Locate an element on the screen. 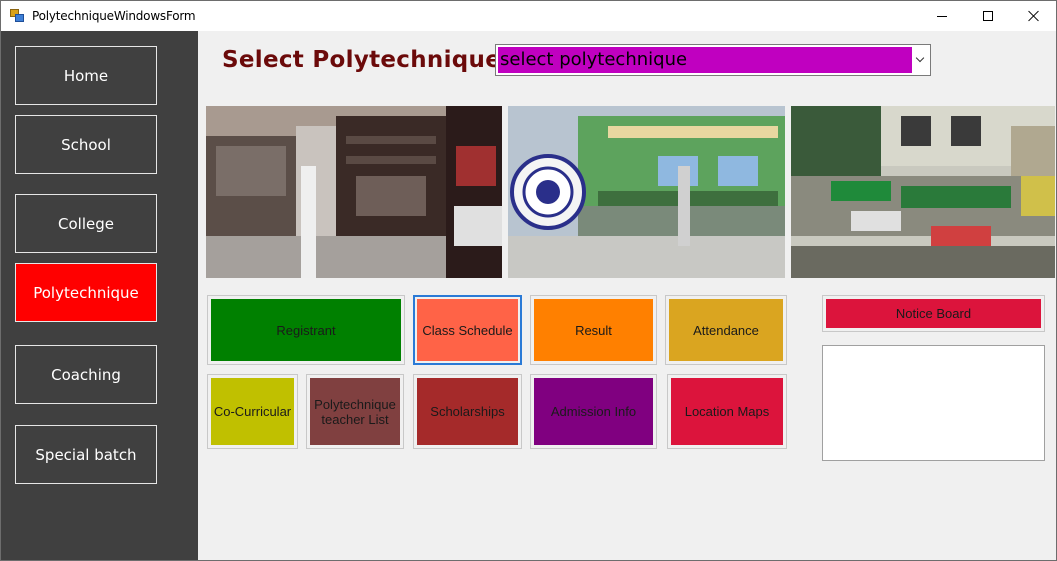  polytechnique-select-value: select polytechnique is located at coordinates (705, 60).